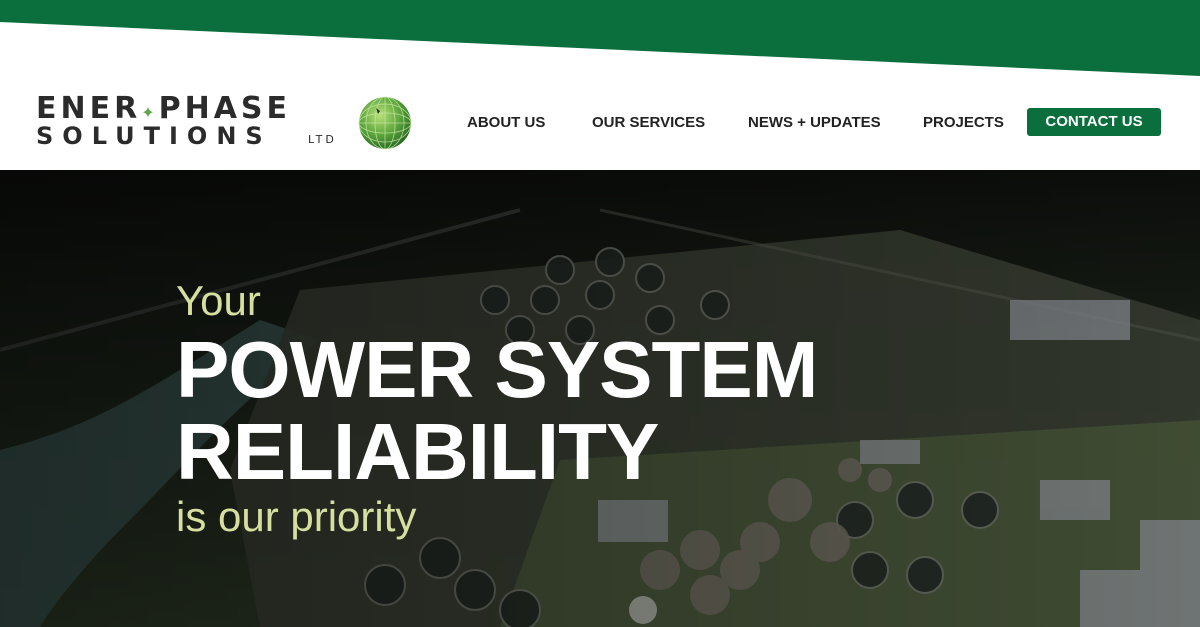  Describe the element at coordinates (417, 451) in the screenshot. I see `hero-headline-line2: RELIABILITY` at that location.